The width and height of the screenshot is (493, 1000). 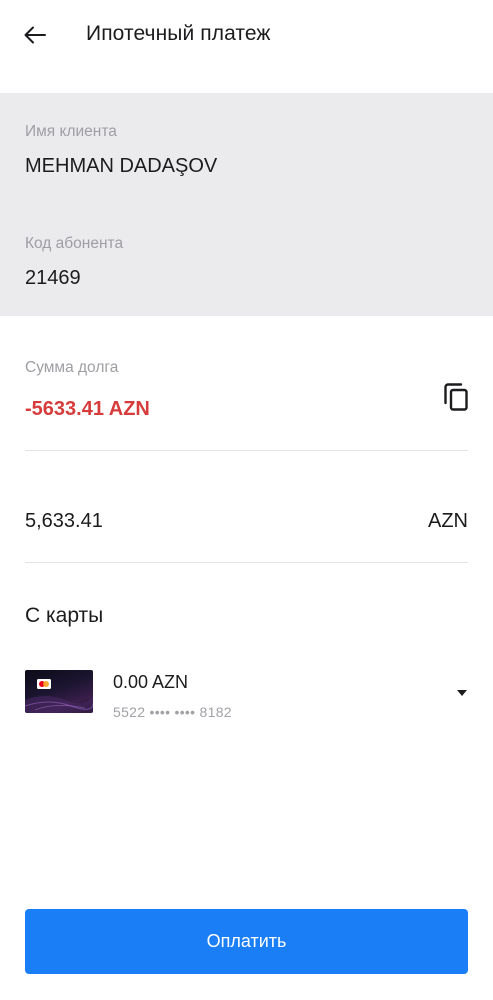 What do you see at coordinates (71, 131) in the screenshot?
I see `client-name-label: Имя клиента` at bounding box center [71, 131].